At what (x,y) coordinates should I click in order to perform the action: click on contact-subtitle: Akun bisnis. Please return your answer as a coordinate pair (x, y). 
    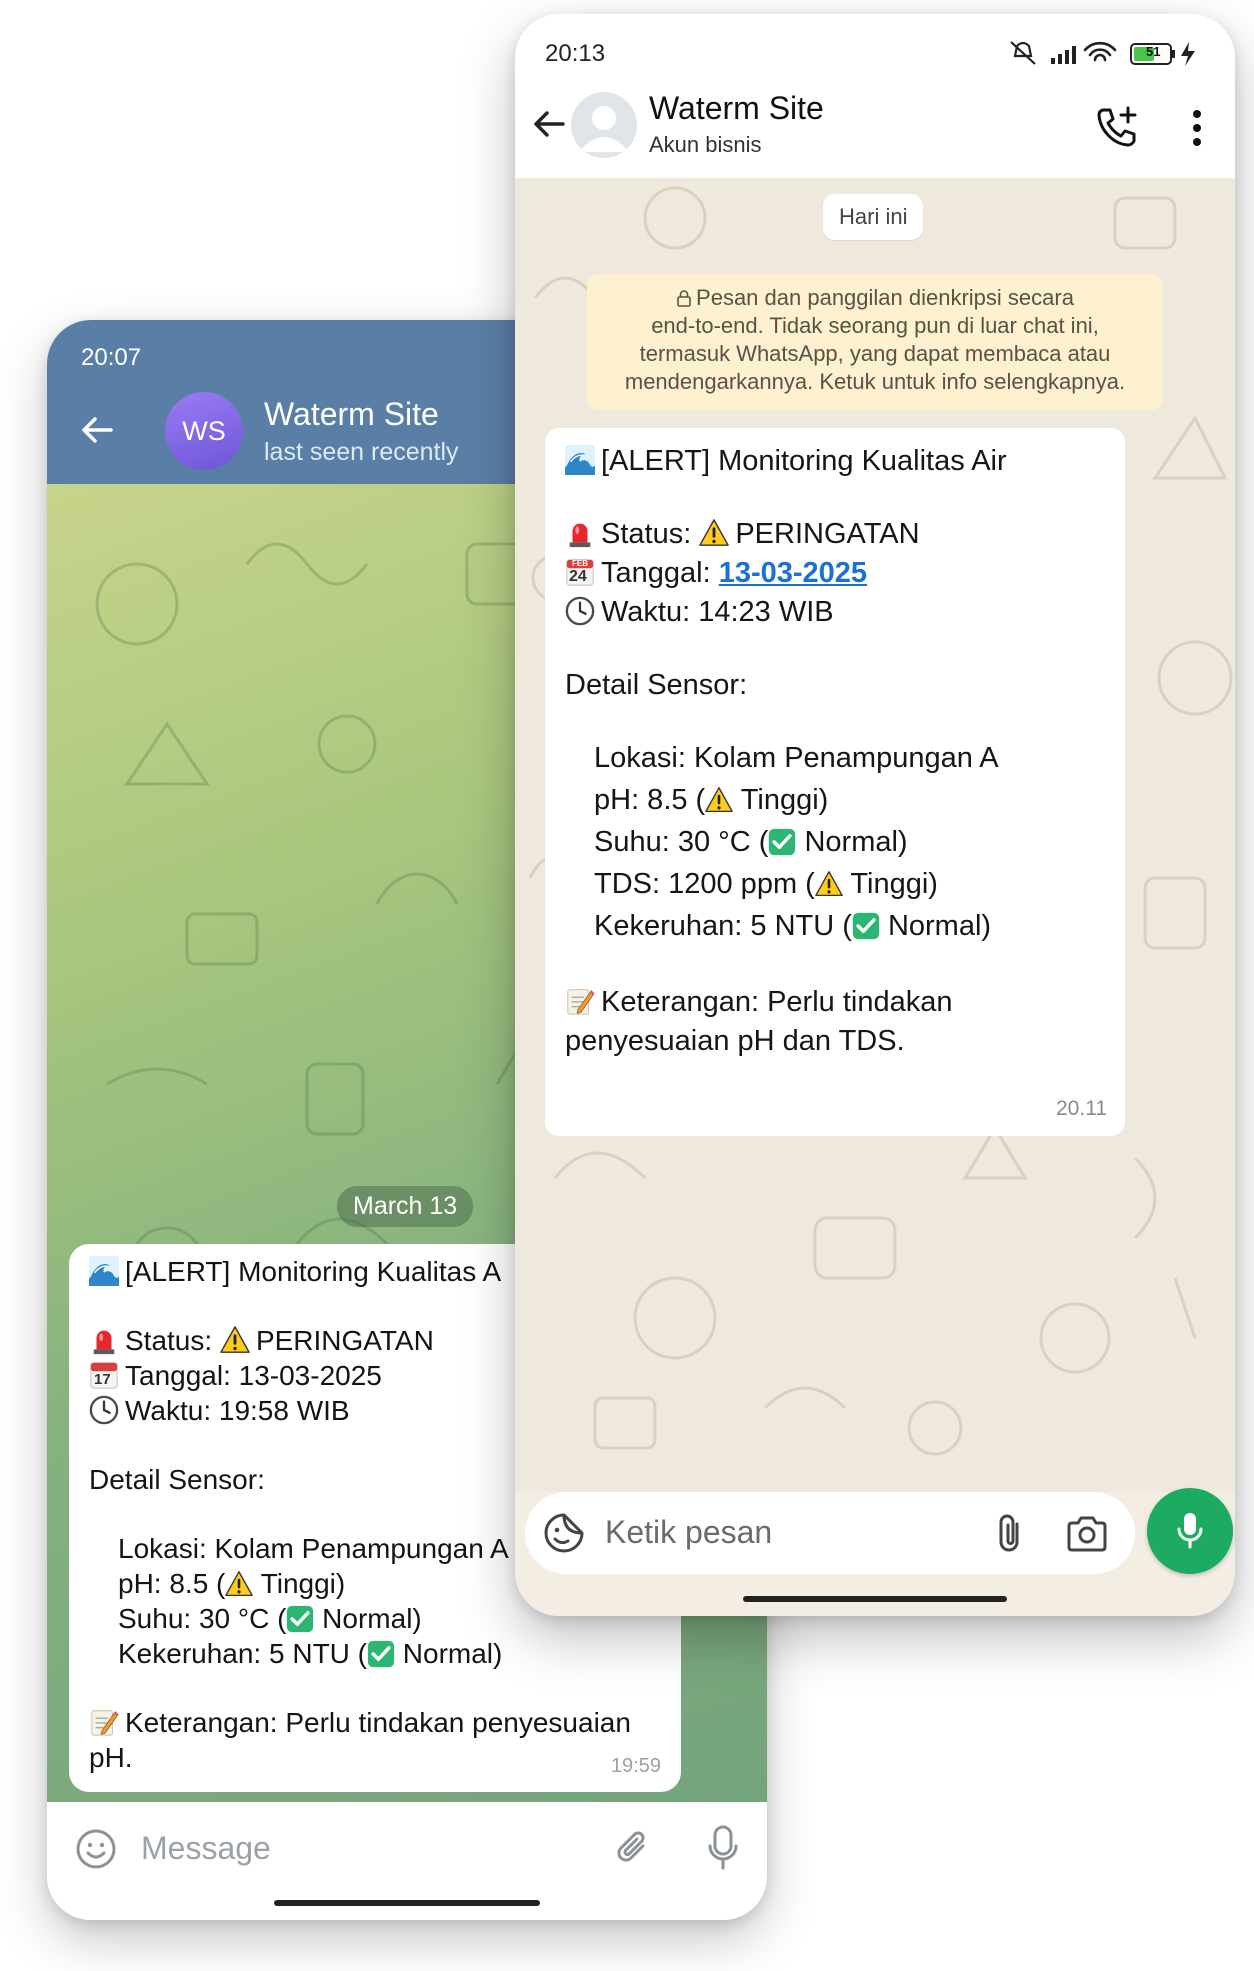
    Looking at the image, I should click on (705, 144).